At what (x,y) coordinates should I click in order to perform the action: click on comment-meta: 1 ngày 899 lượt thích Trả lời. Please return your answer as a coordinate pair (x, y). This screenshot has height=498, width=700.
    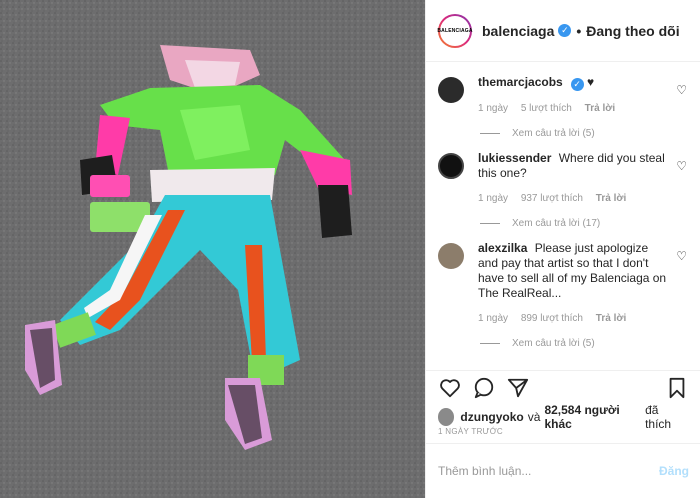
    Looking at the image, I should click on (572, 318).